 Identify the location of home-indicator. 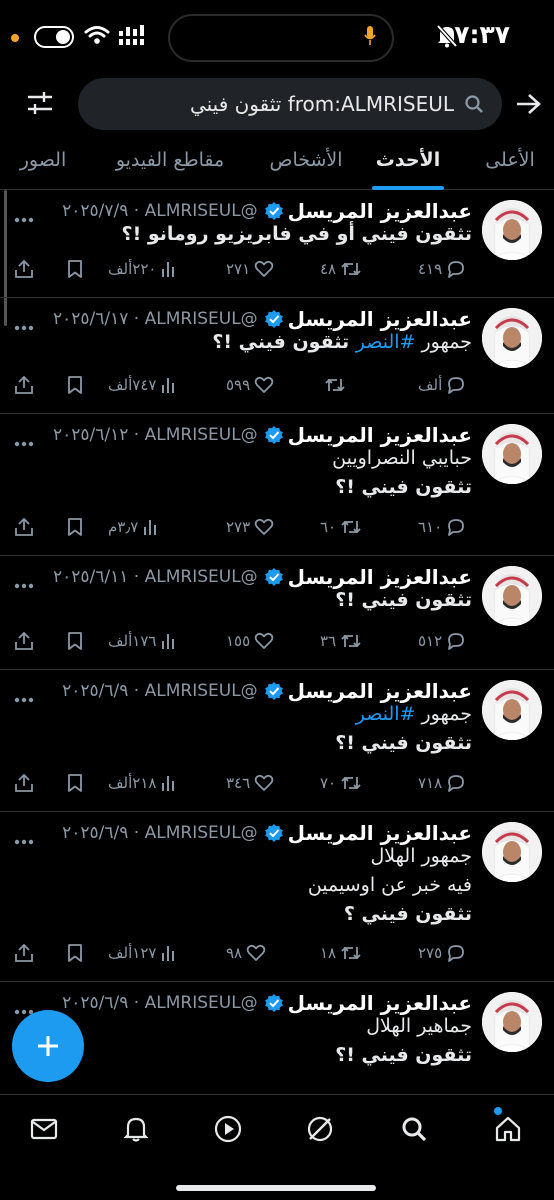
(276, 1188).